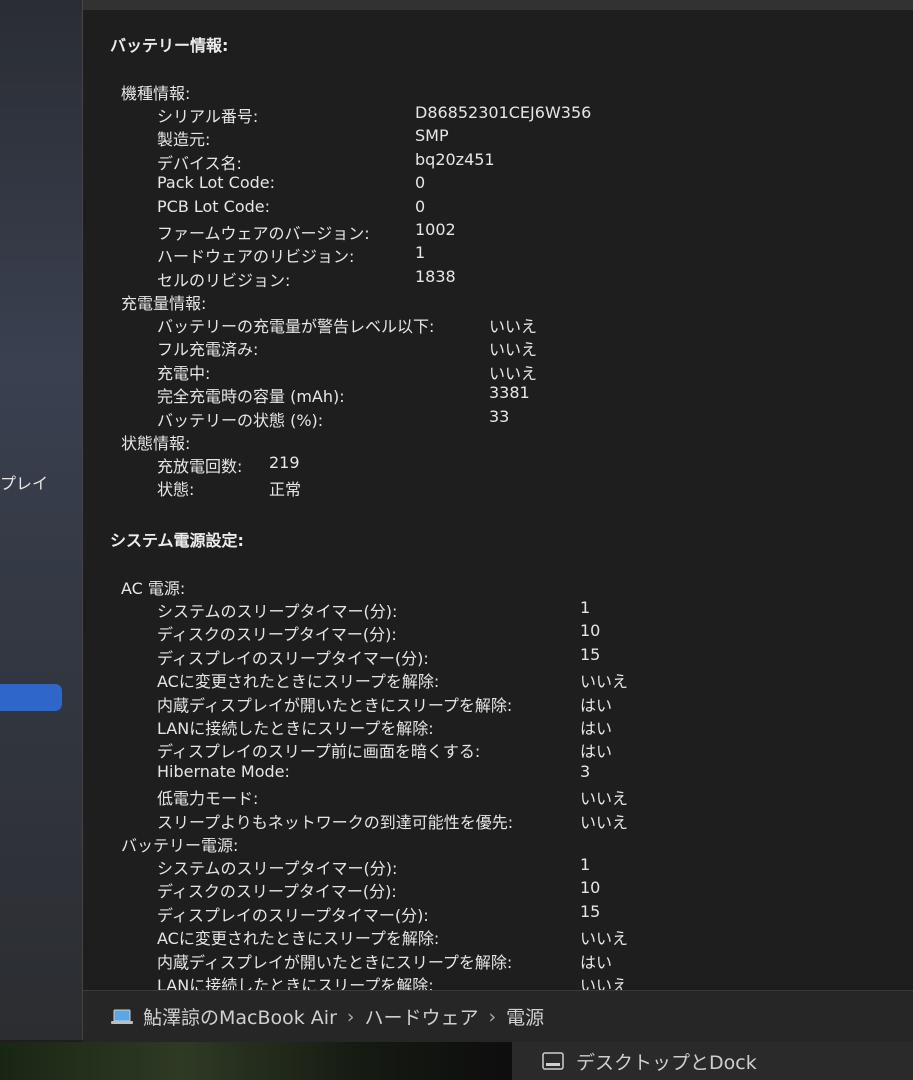 The image size is (913, 1080). I want to click on ac-power-value: 10, so click(590, 631).